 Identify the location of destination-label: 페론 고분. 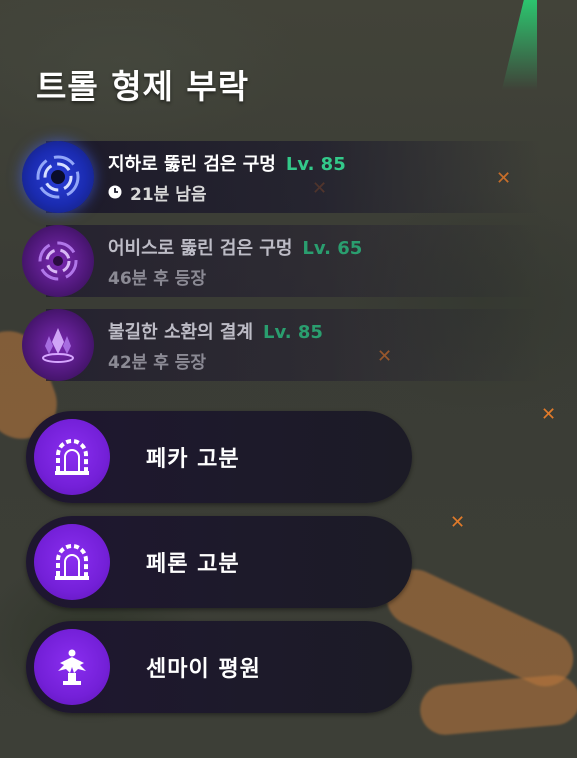
(193, 564).